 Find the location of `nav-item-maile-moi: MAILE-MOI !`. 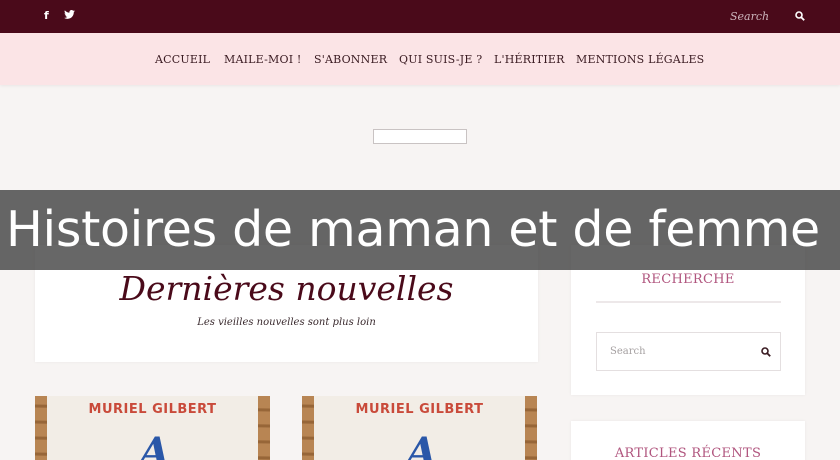

nav-item-maile-moi: MAILE-MOI ! is located at coordinates (263, 59).